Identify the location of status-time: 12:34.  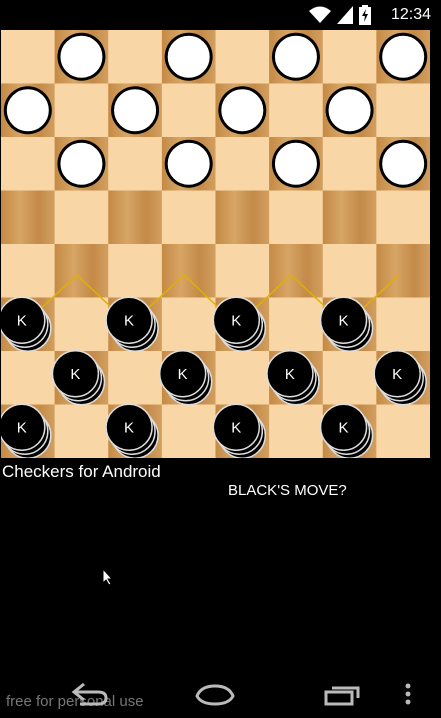
(410, 14).